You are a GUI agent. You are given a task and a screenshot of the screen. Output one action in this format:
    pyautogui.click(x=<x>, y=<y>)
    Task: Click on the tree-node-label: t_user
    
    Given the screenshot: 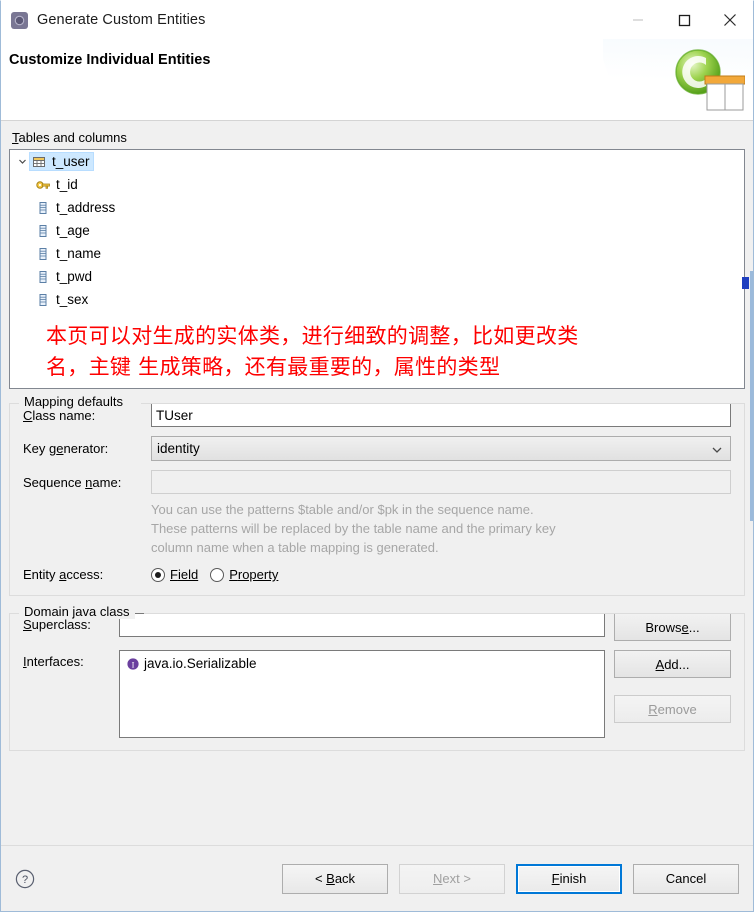 What is the action you would take?
    pyautogui.click(x=71, y=161)
    